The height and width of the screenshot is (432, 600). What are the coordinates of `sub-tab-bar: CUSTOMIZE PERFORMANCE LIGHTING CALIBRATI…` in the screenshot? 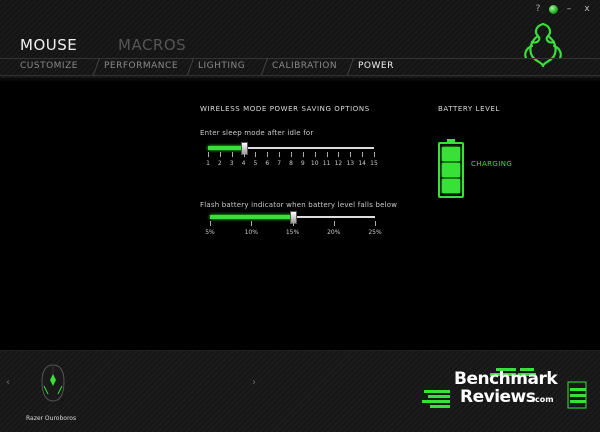 It's located at (300, 67).